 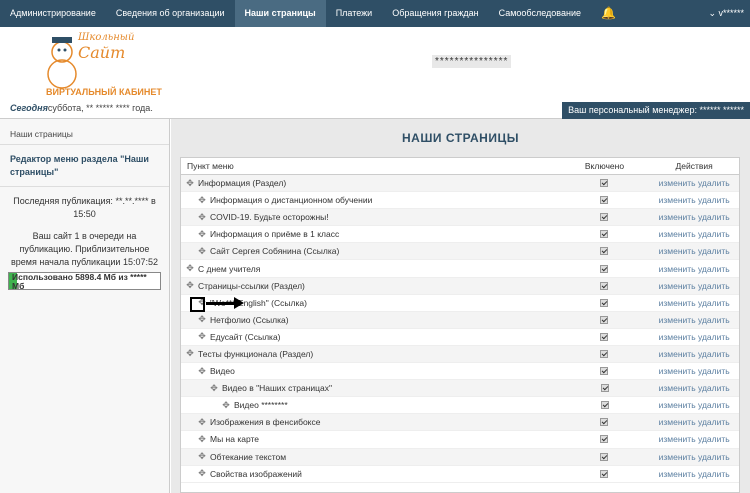 What do you see at coordinates (370, 473) in the screenshot?
I see `menu-item-cell: ✥ Свойства изображений` at bounding box center [370, 473].